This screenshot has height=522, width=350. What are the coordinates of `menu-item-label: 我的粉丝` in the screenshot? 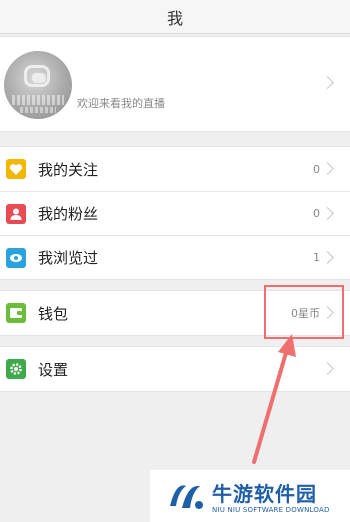 It's located at (68, 214).